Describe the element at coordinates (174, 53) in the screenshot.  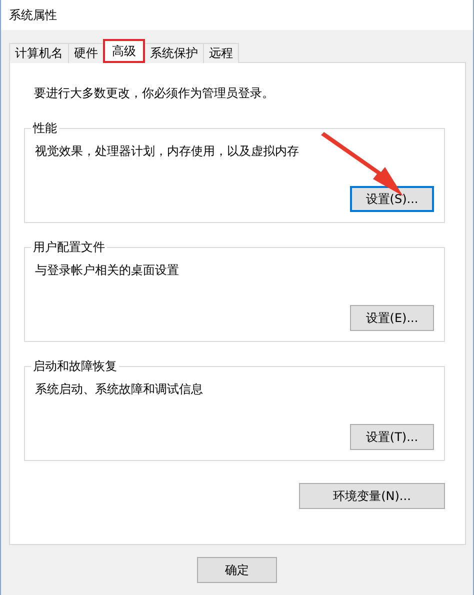
I see `tab: 系统保护` at that location.